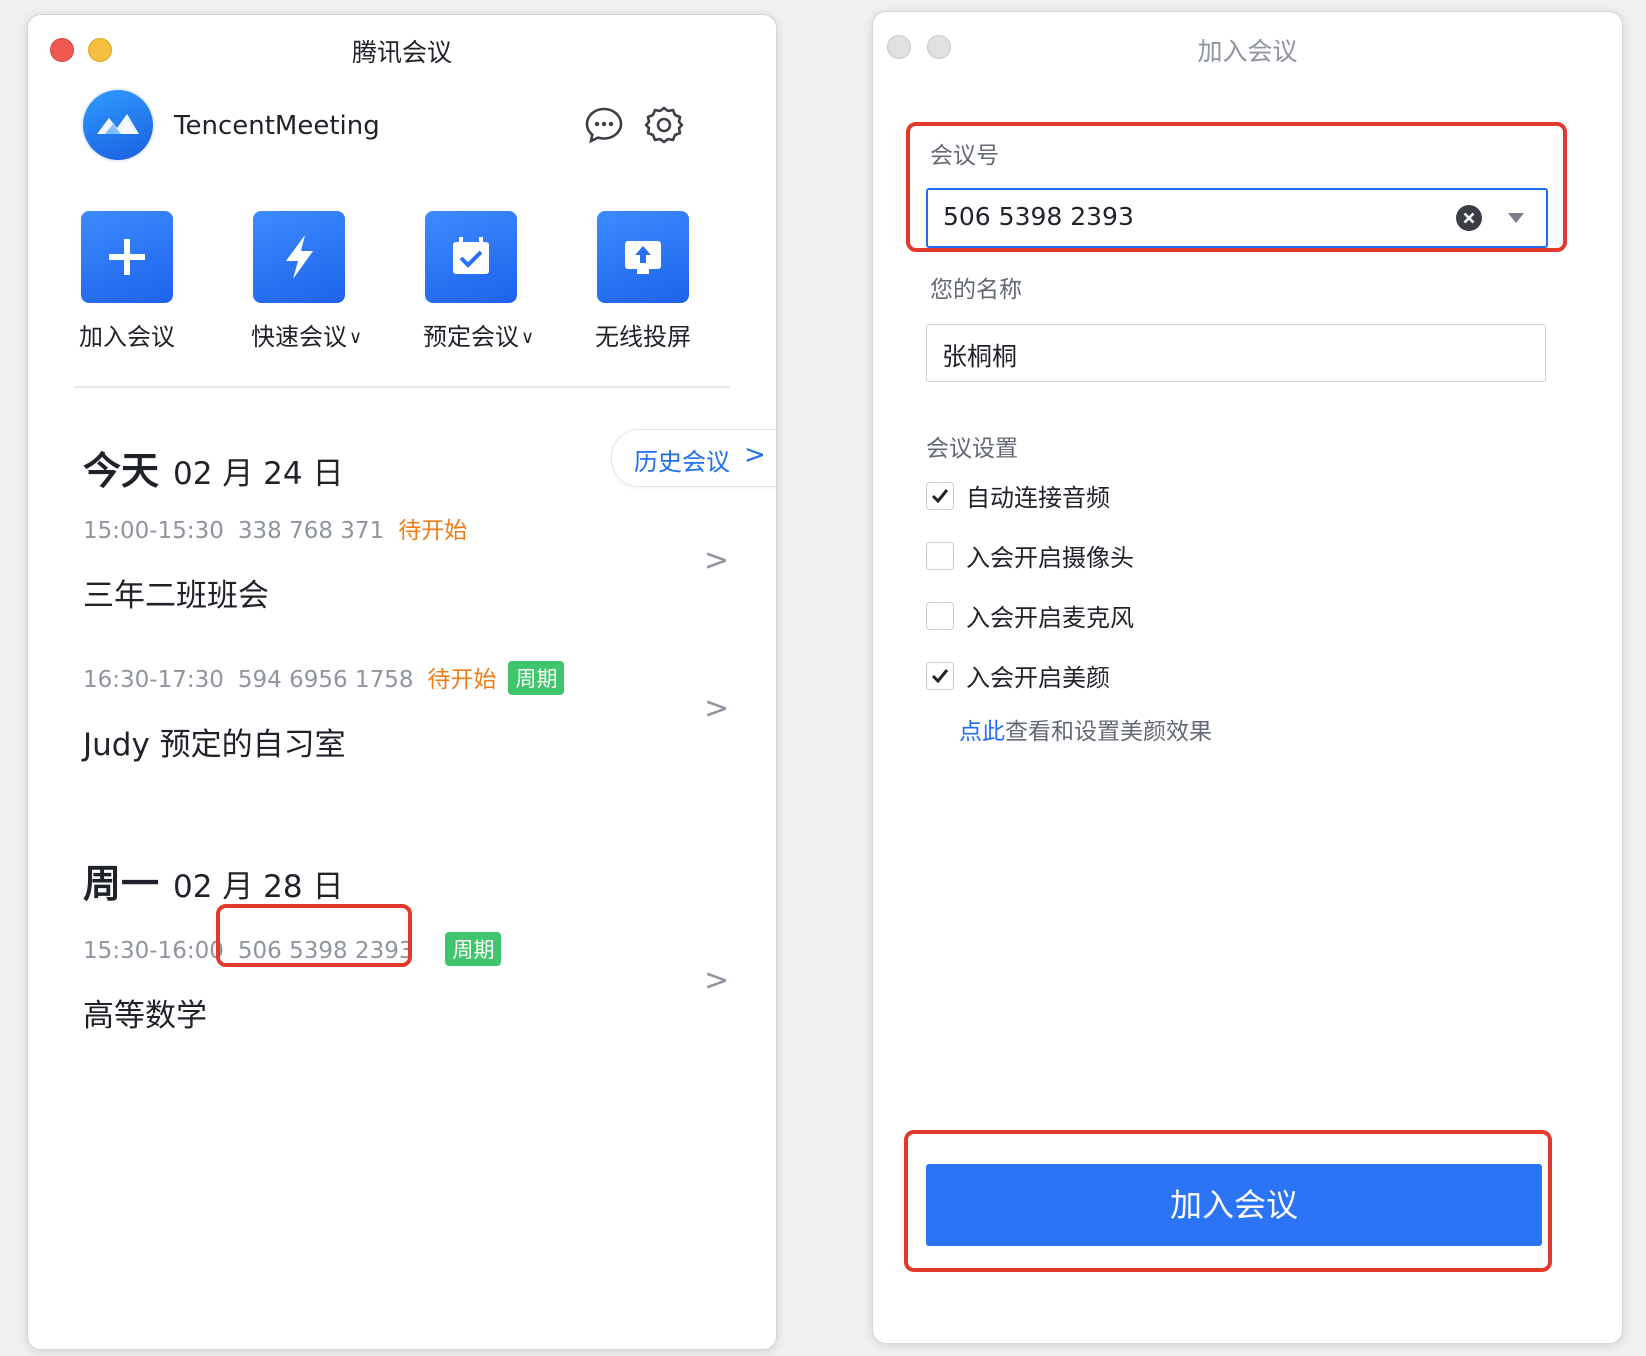  Describe the element at coordinates (307, 337) in the screenshot. I see `quick-meeting-label: 快速会议 ∨` at that location.